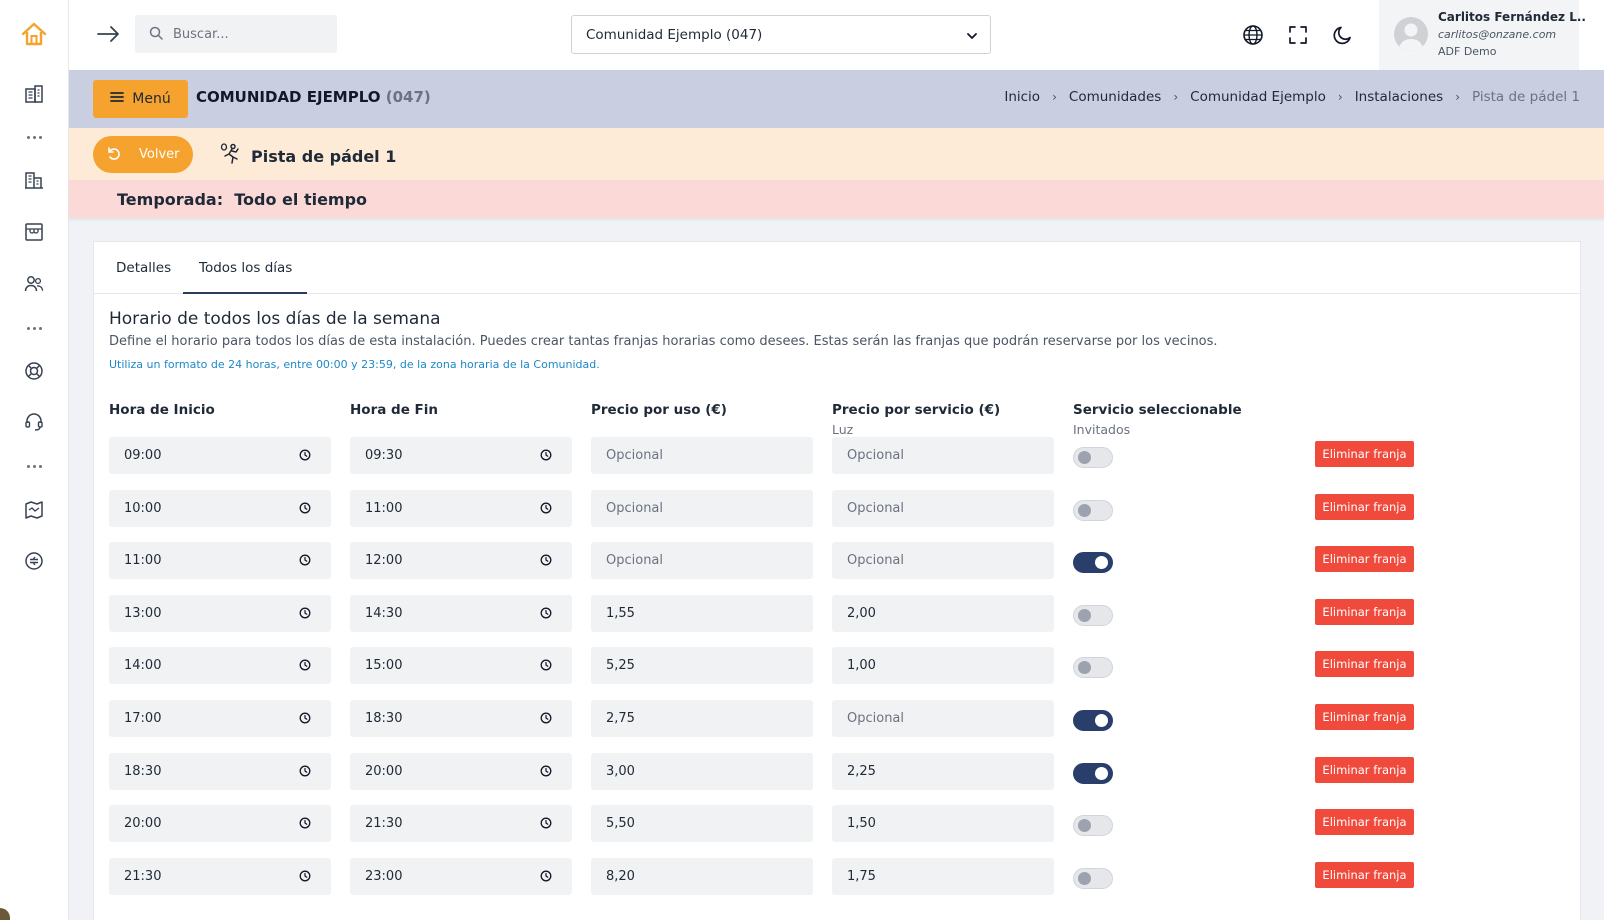 This screenshot has height=920, width=1604. I want to click on lifebuoy-icon, so click(34, 371).